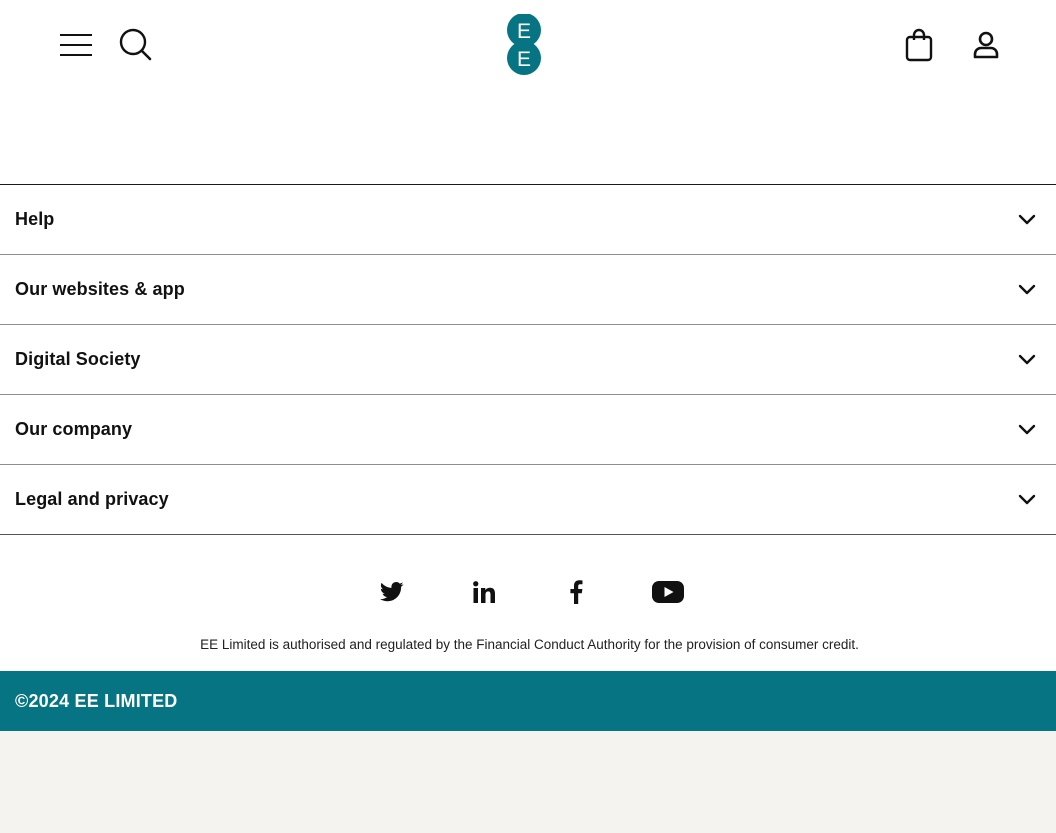  Describe the element at coordinates (528, 430) in the screenshot. I see `accordion-item-our-company: Our company` at that location.